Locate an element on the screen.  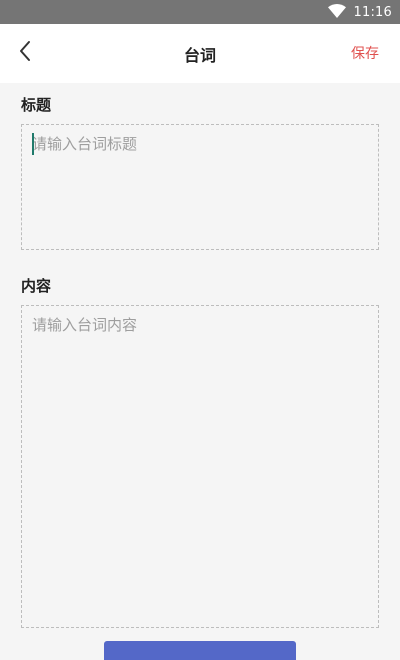
page-title: 台词 is located at coordinates (199, 55).